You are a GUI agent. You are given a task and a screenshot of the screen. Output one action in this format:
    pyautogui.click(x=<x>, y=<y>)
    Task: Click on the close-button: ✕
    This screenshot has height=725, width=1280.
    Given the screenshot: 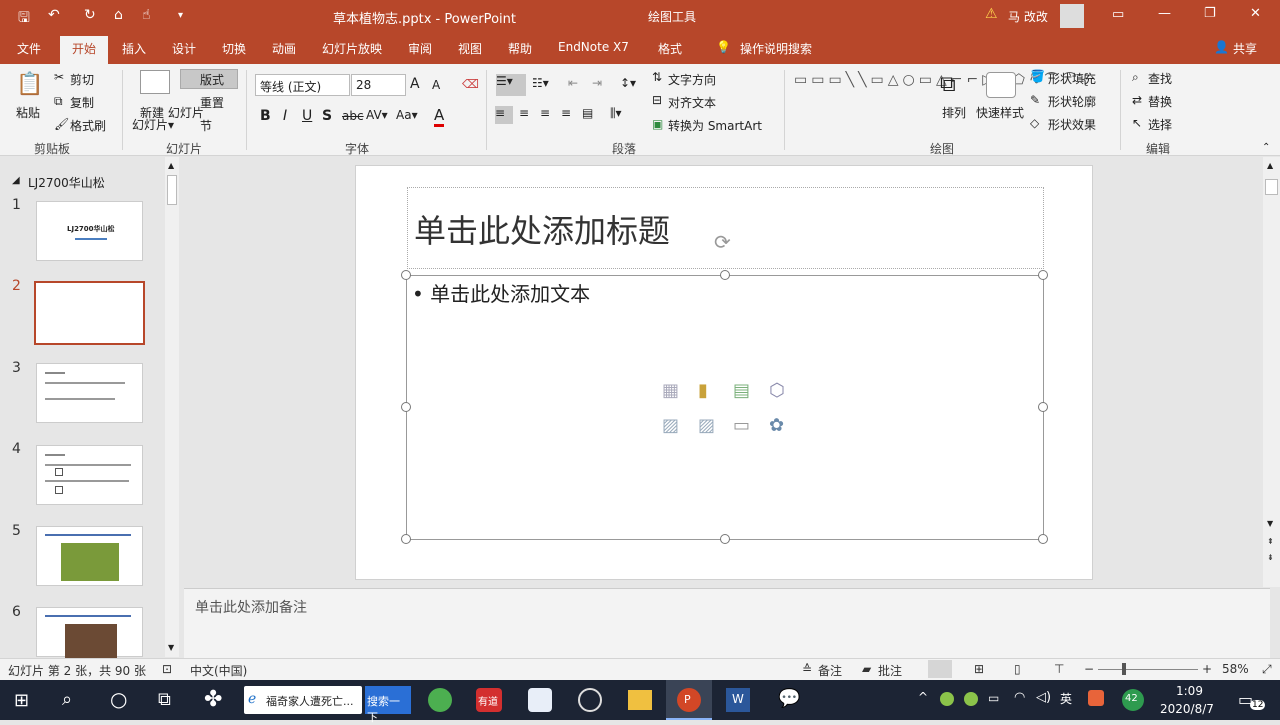 What is the action you would take?
    pyautogui.click(x=1255, y=13)
    